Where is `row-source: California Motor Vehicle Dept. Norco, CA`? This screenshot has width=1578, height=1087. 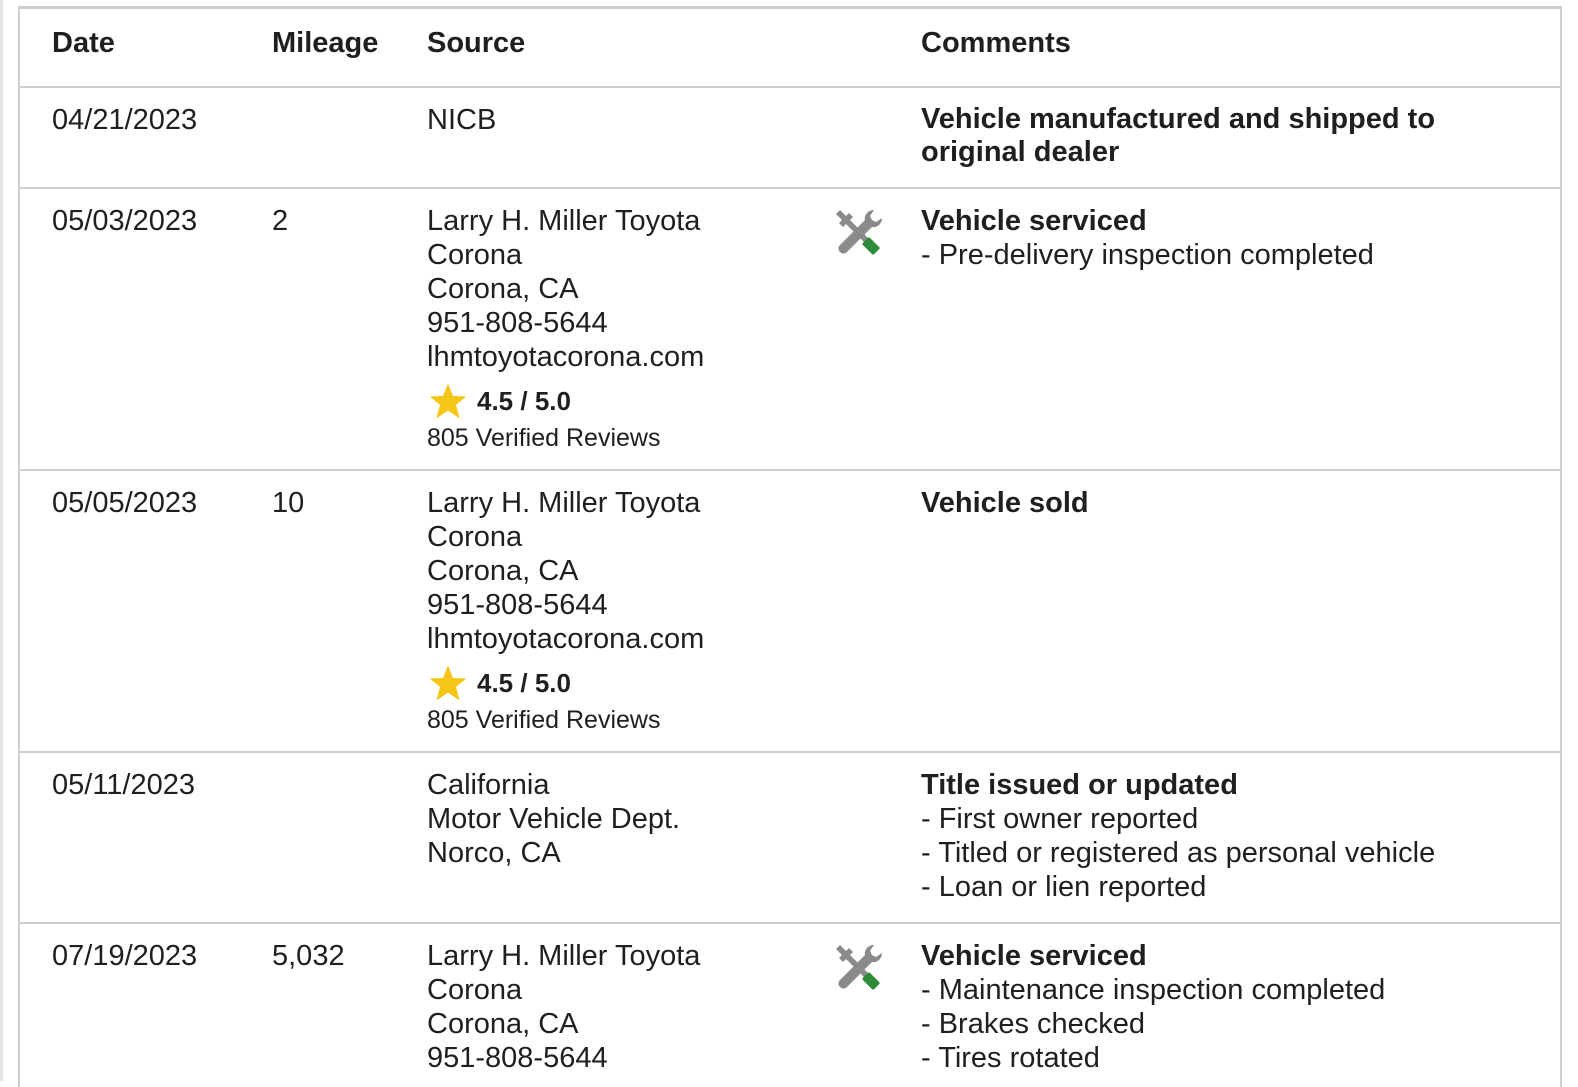 row-source: California Motor Vehicle Dept. Norco, CA is located at coordinates (553, 819).